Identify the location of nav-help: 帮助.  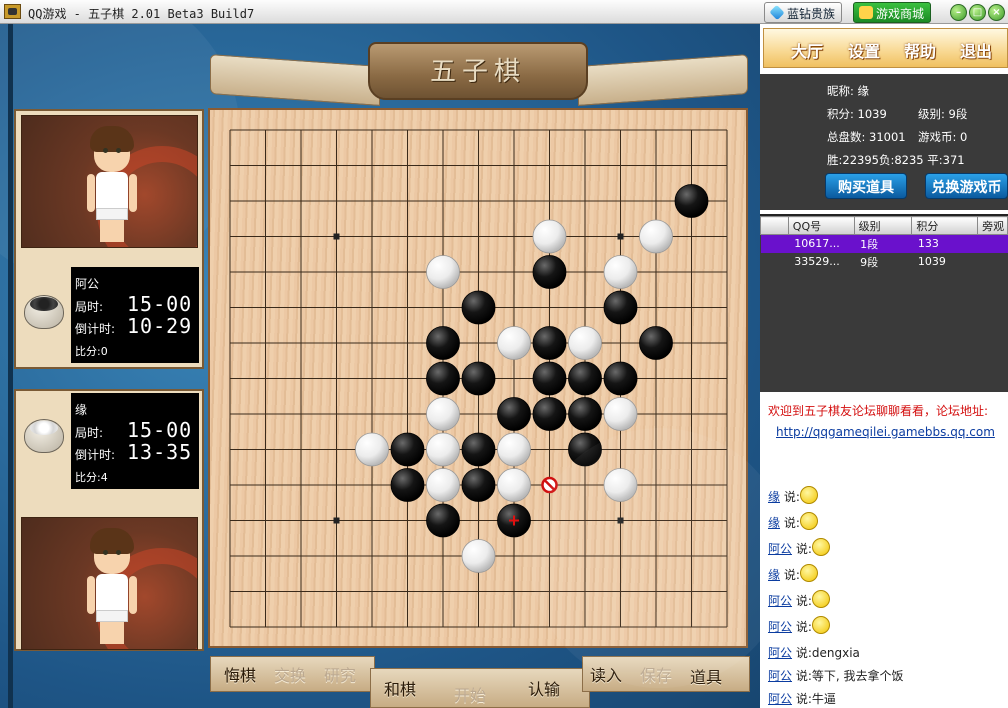
(920, 50).